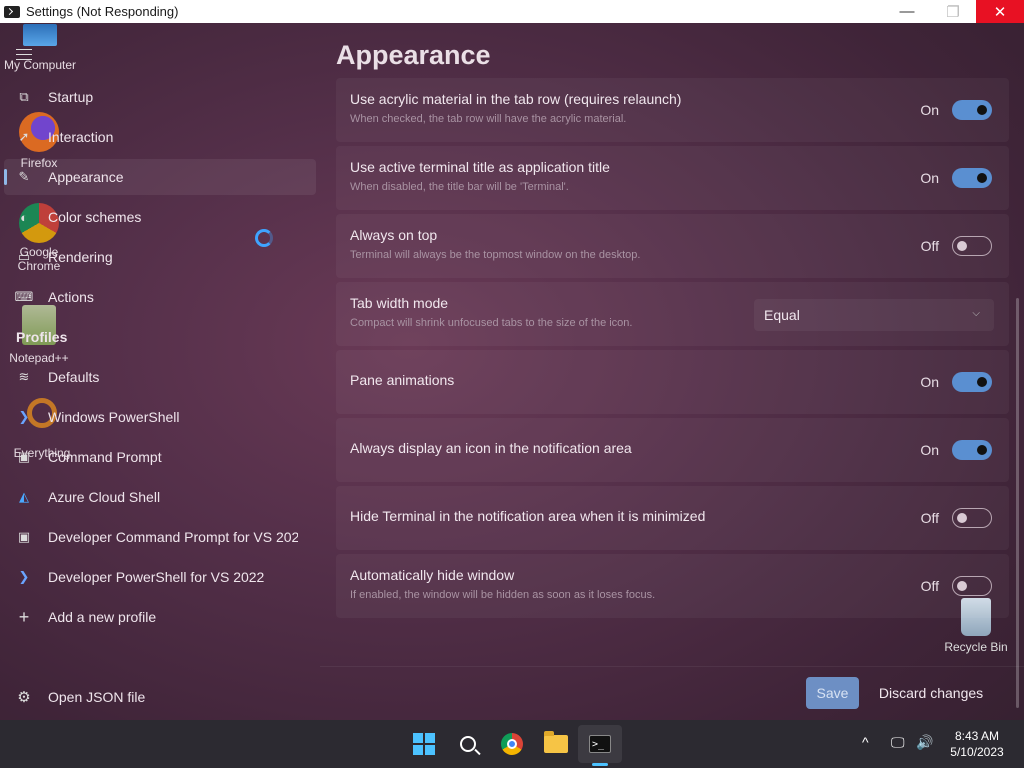 The image size is (1024, 768). I want to click on nav-item-label: Appearance, so click(86, 177).